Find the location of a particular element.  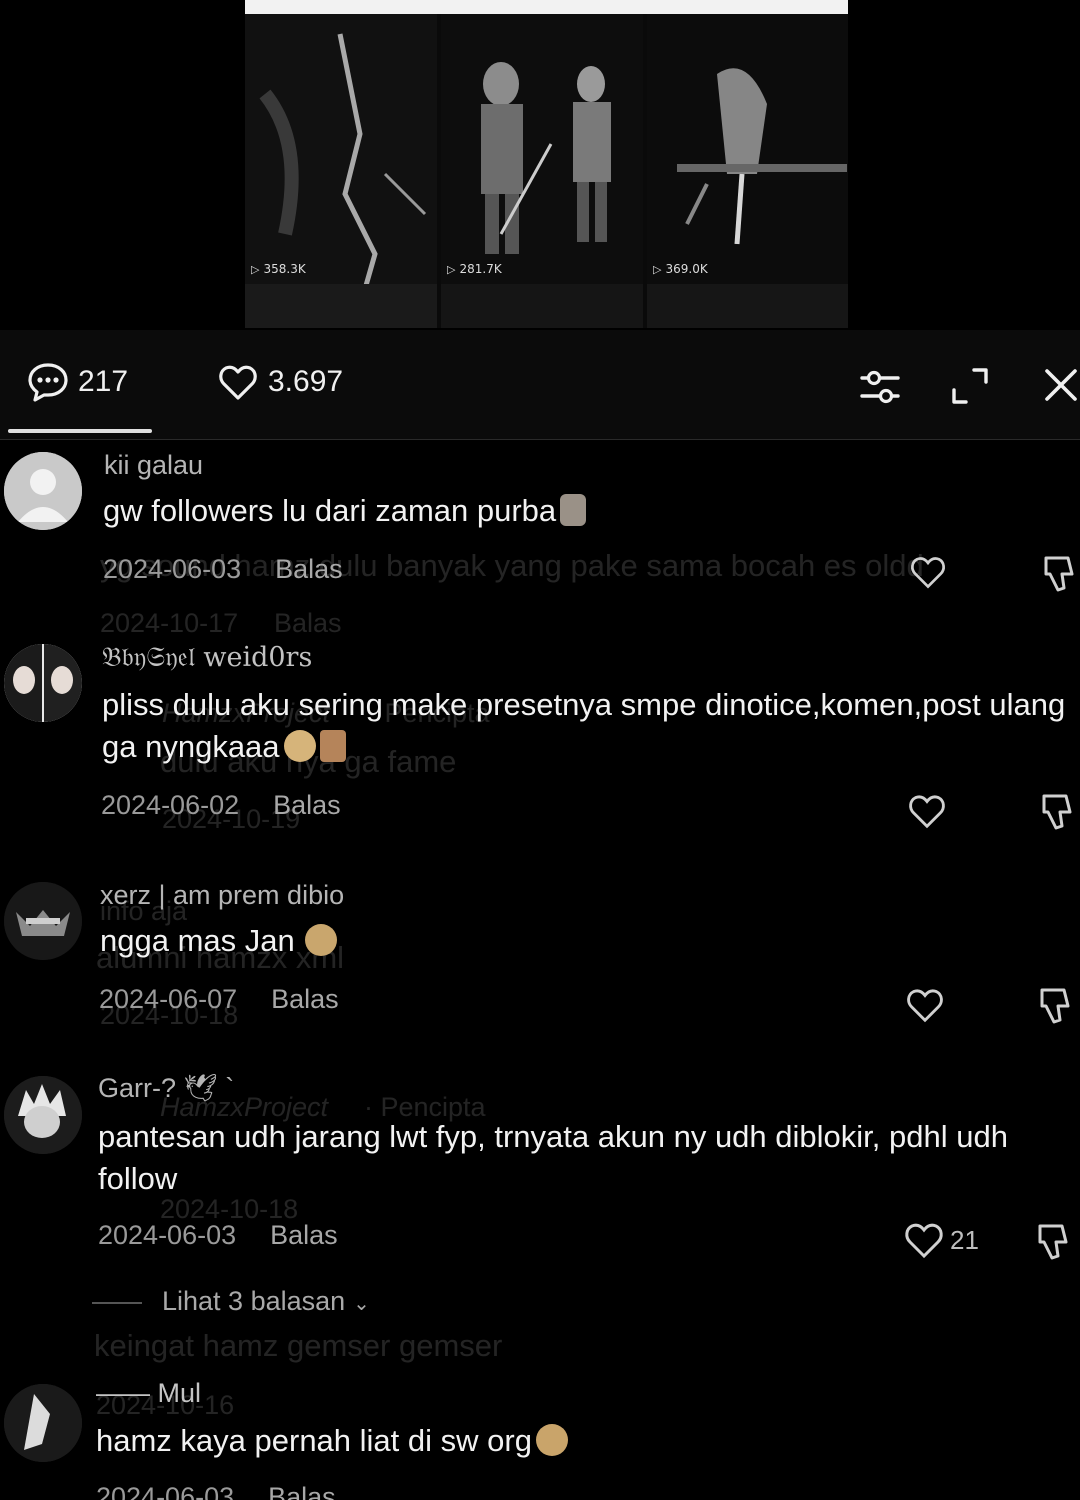

comment-panel-header: 217 3.697 is located at coordinates (540, 385).